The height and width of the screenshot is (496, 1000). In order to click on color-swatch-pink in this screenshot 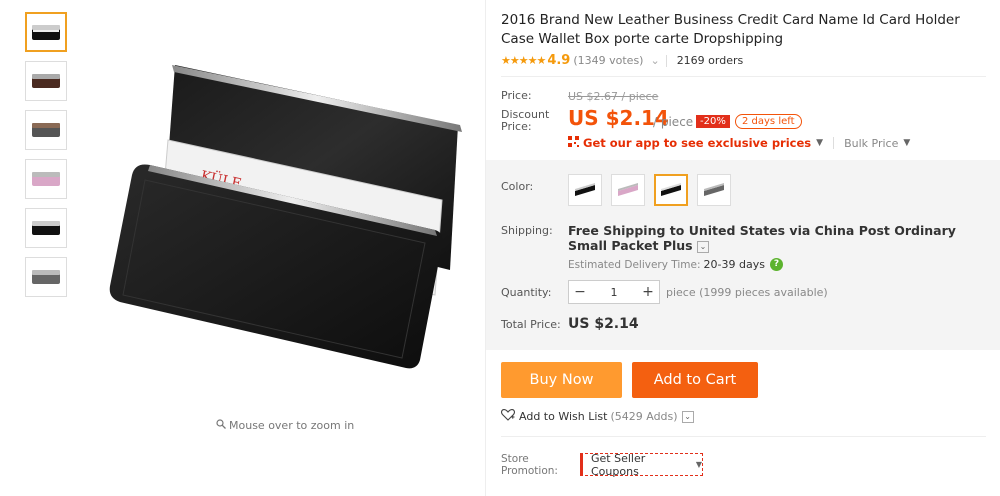, I will do `click(628, 190)`.